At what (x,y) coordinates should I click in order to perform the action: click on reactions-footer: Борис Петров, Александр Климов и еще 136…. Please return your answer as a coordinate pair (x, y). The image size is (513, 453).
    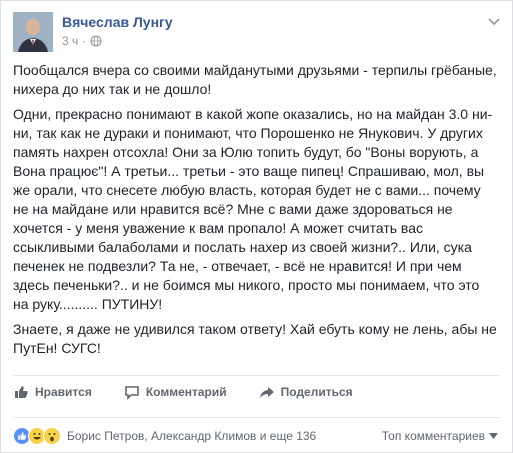
    Looking at the image, I should click on (255, 436).